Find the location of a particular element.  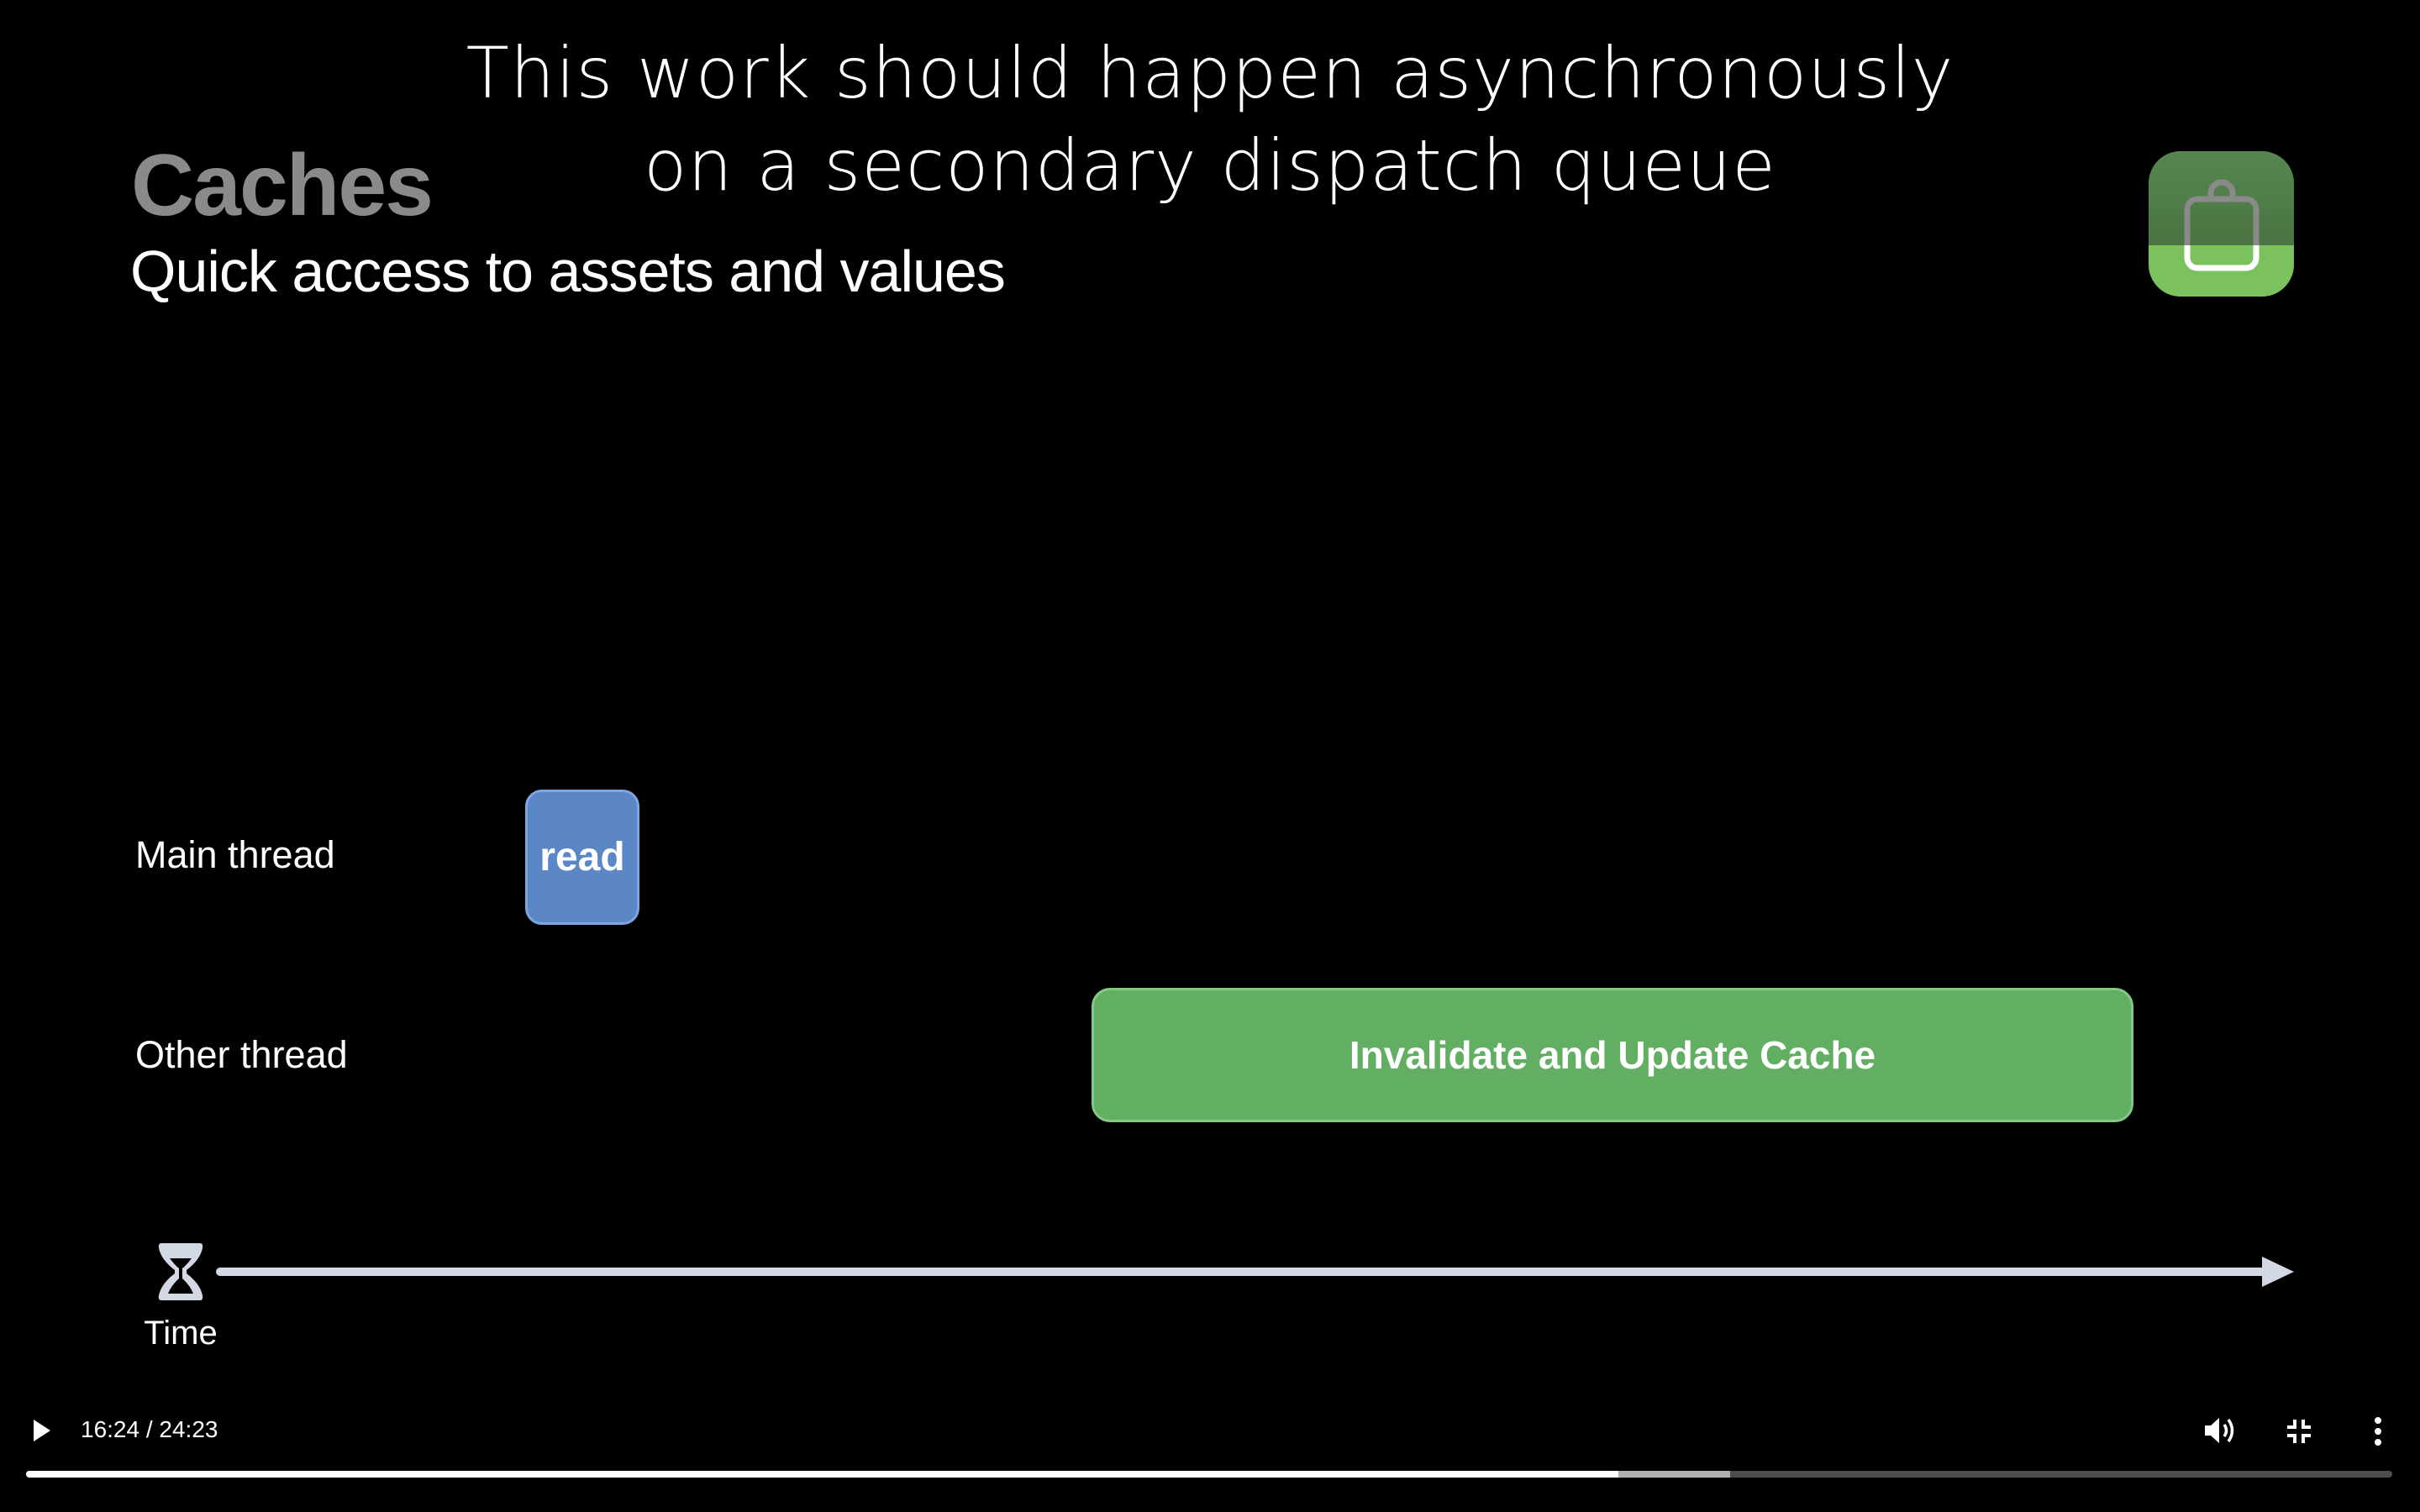

played-bar is located at coordinates (823, 1474).